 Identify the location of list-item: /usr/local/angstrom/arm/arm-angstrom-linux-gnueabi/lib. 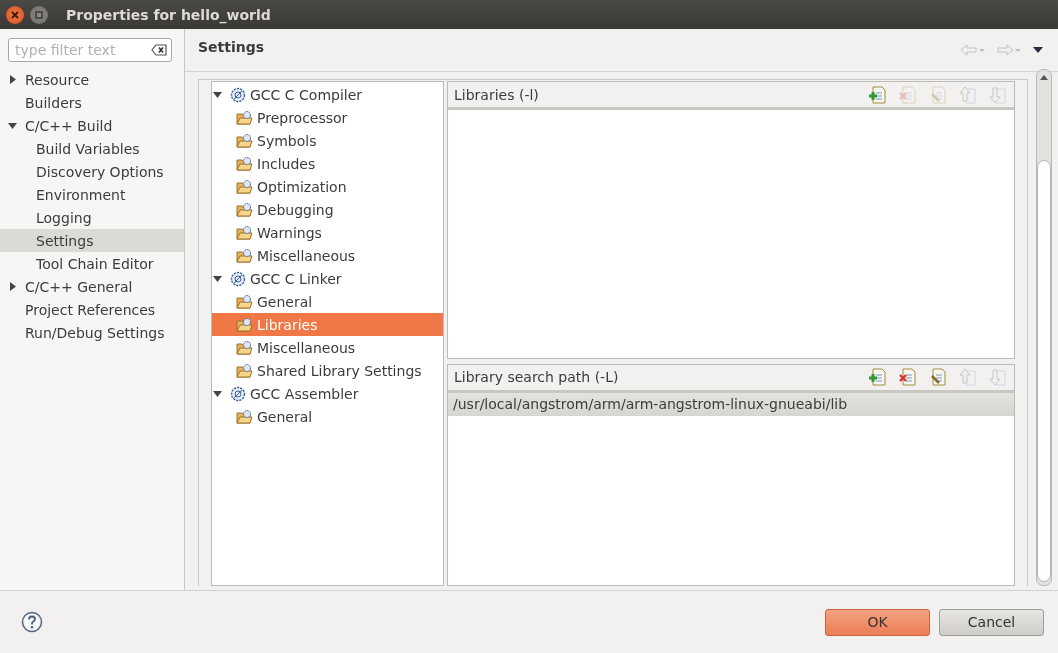
(731, 404).